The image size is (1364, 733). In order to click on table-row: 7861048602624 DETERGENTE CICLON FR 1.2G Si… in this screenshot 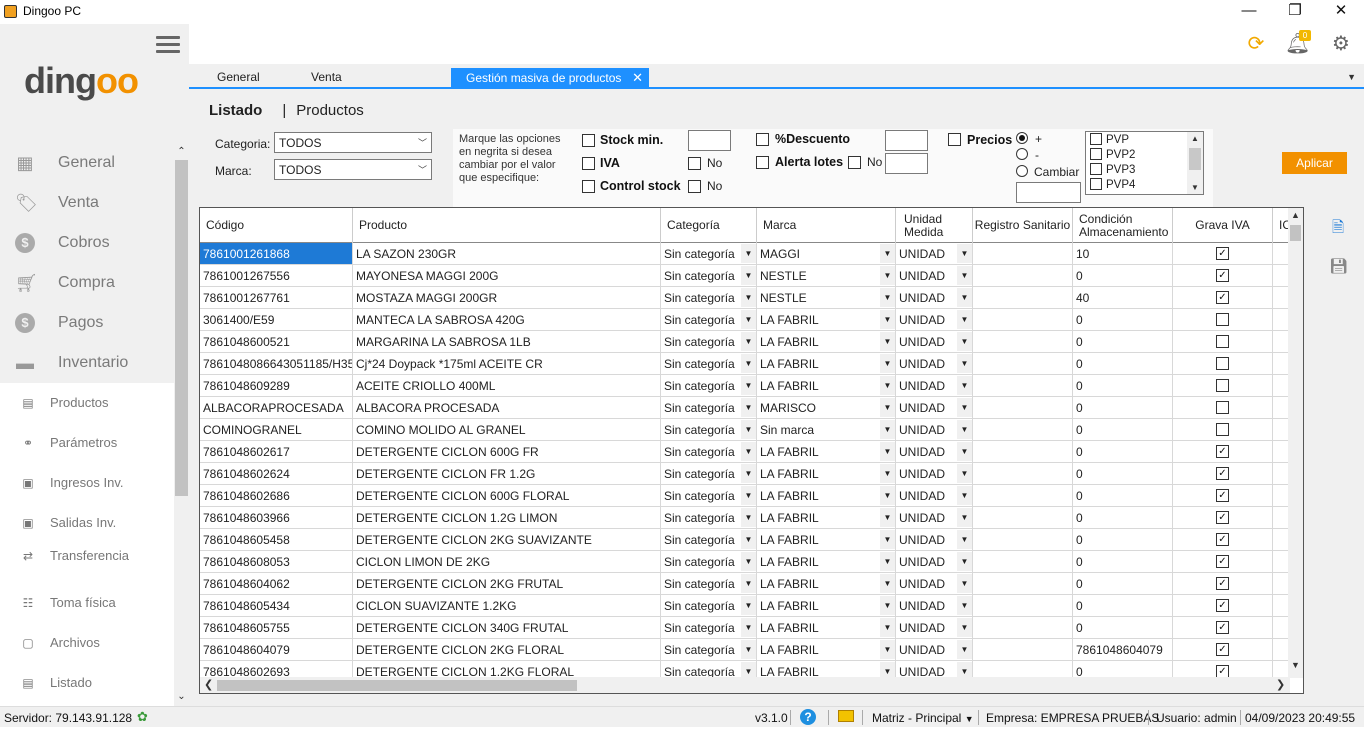, I will do `click(745, 474)`.